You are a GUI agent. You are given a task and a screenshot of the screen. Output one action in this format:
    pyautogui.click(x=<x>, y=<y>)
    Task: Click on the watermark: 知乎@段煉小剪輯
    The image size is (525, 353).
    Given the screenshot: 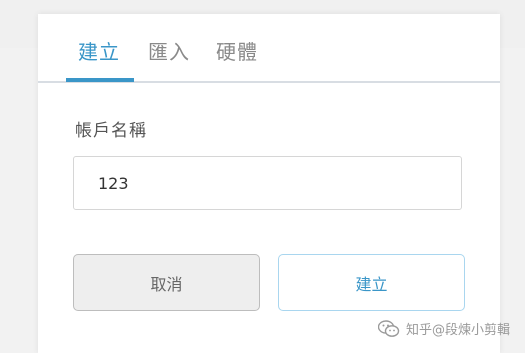 What is the action you would take?
    pyautogui.click(x=444, y=328)
    